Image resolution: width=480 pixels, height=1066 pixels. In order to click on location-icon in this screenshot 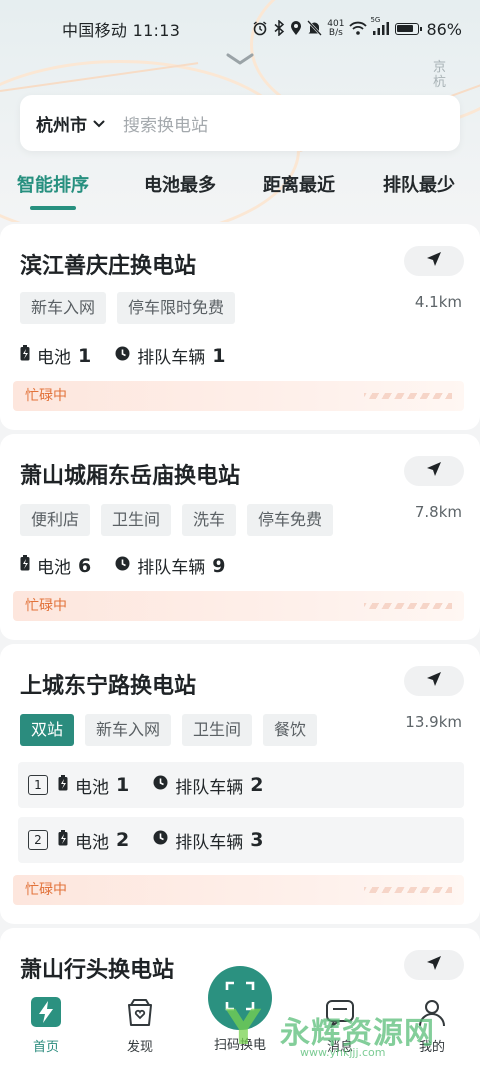, I will do `click(296, 29)`.